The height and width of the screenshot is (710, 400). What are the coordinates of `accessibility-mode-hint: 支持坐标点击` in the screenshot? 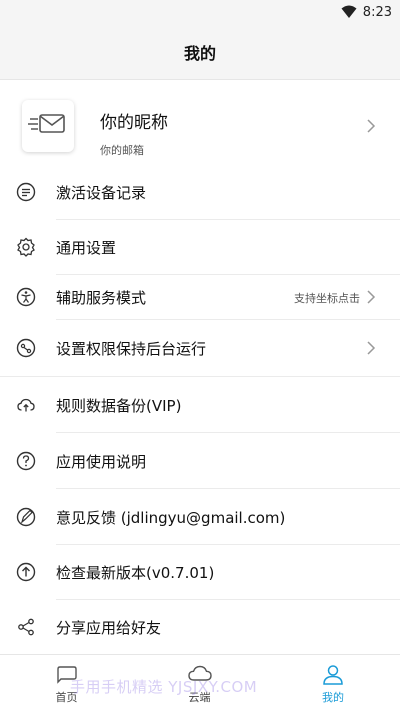 It's located at (327, 298).